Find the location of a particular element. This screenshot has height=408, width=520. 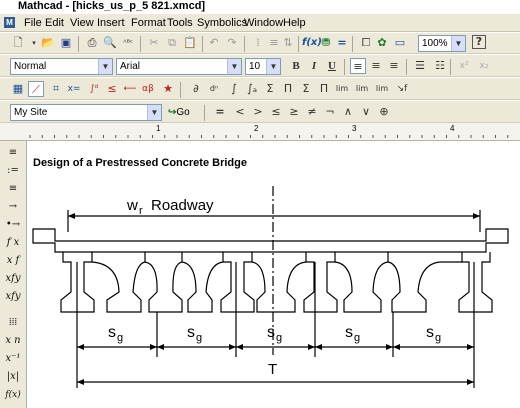

roadway-w-symbol: w is located at coordinates (132, 205).